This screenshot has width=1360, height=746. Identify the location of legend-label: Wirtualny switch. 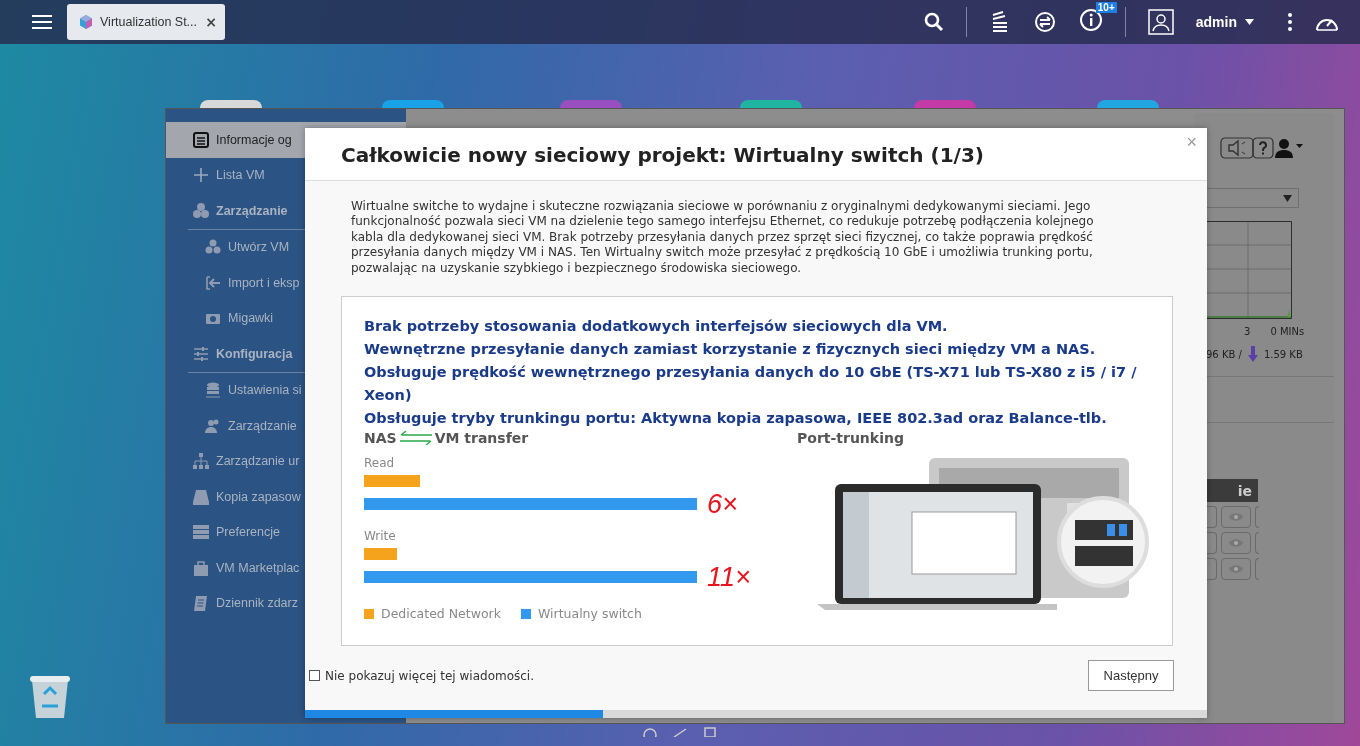
(589, 614).